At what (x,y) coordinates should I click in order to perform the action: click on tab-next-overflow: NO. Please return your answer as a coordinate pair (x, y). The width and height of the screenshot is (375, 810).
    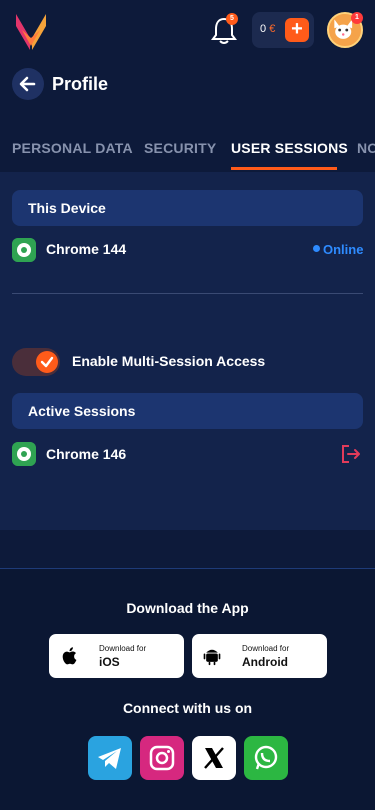
    Looking at the image, I should click on (366, 155).